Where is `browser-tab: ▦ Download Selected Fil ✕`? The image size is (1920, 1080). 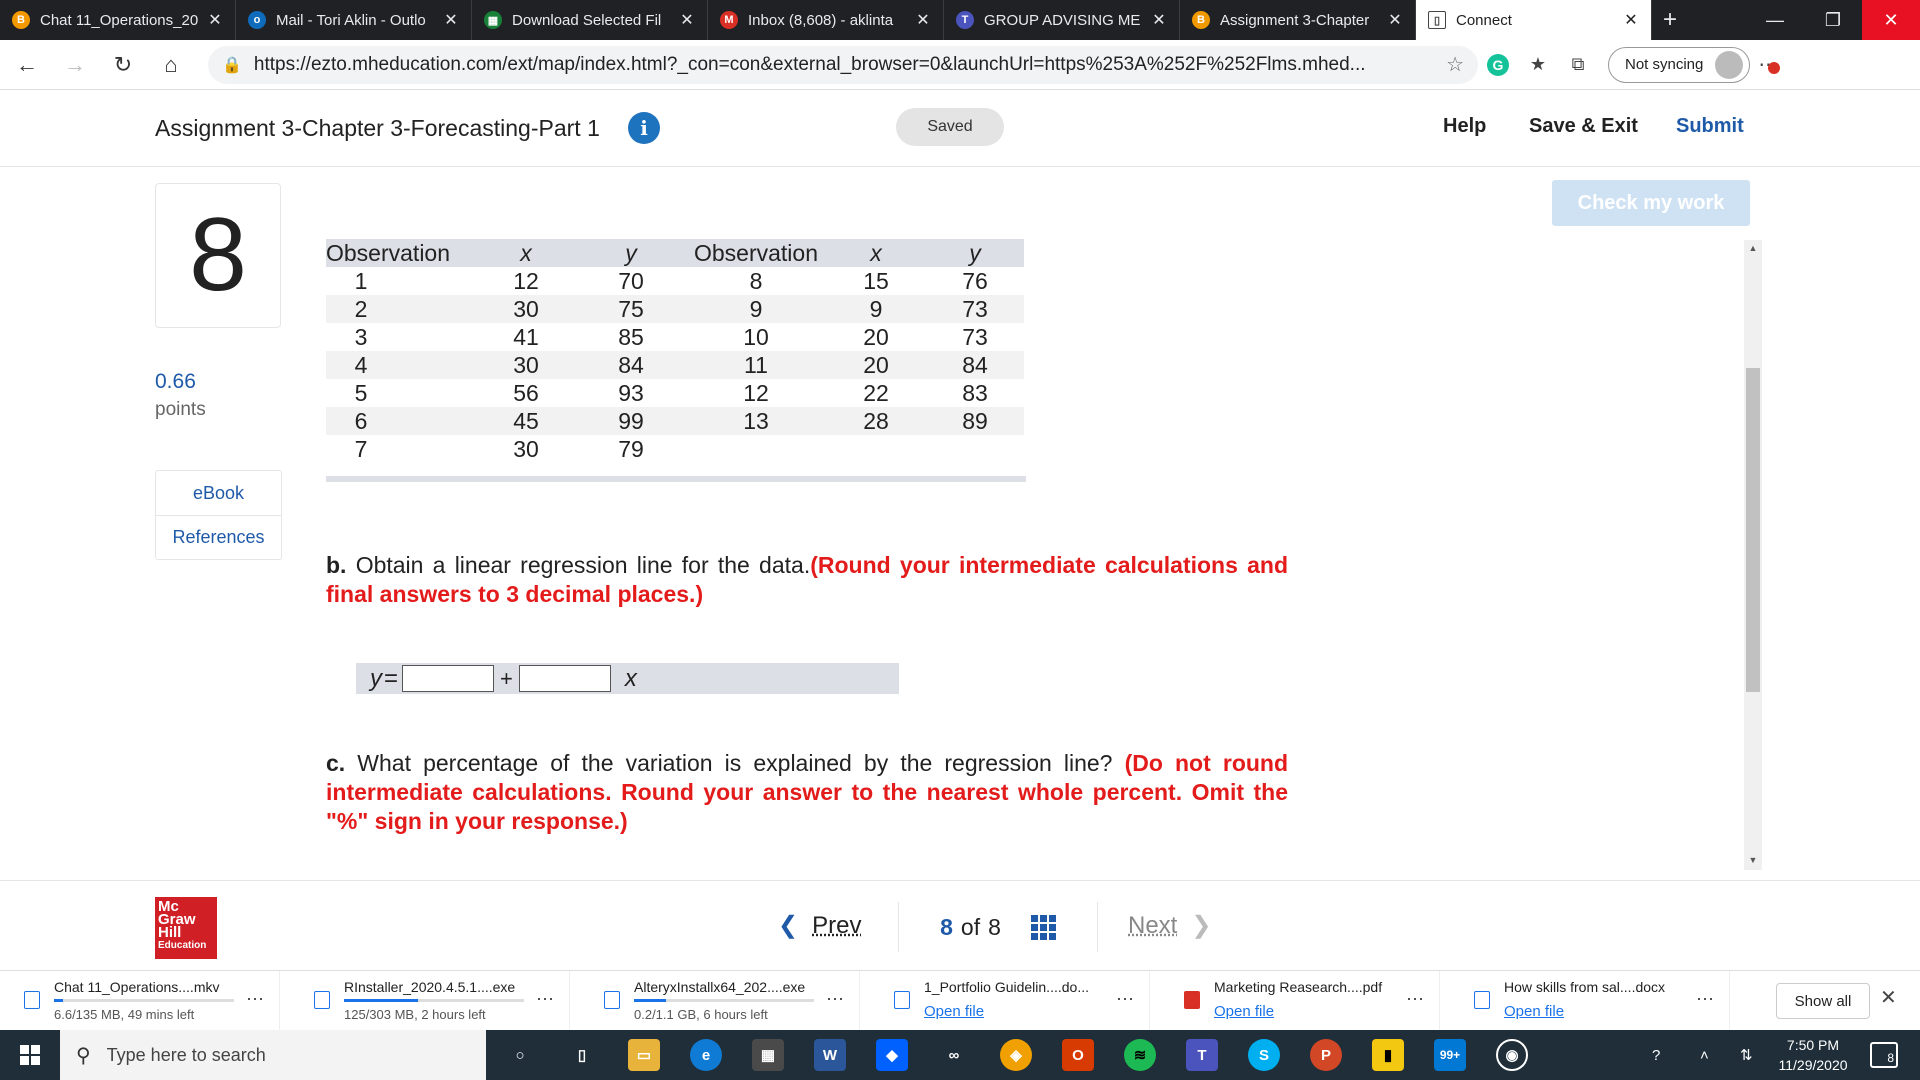 browser-tab: ▦ Download Selected Fil ✕ is located at coordinates (590, 20).